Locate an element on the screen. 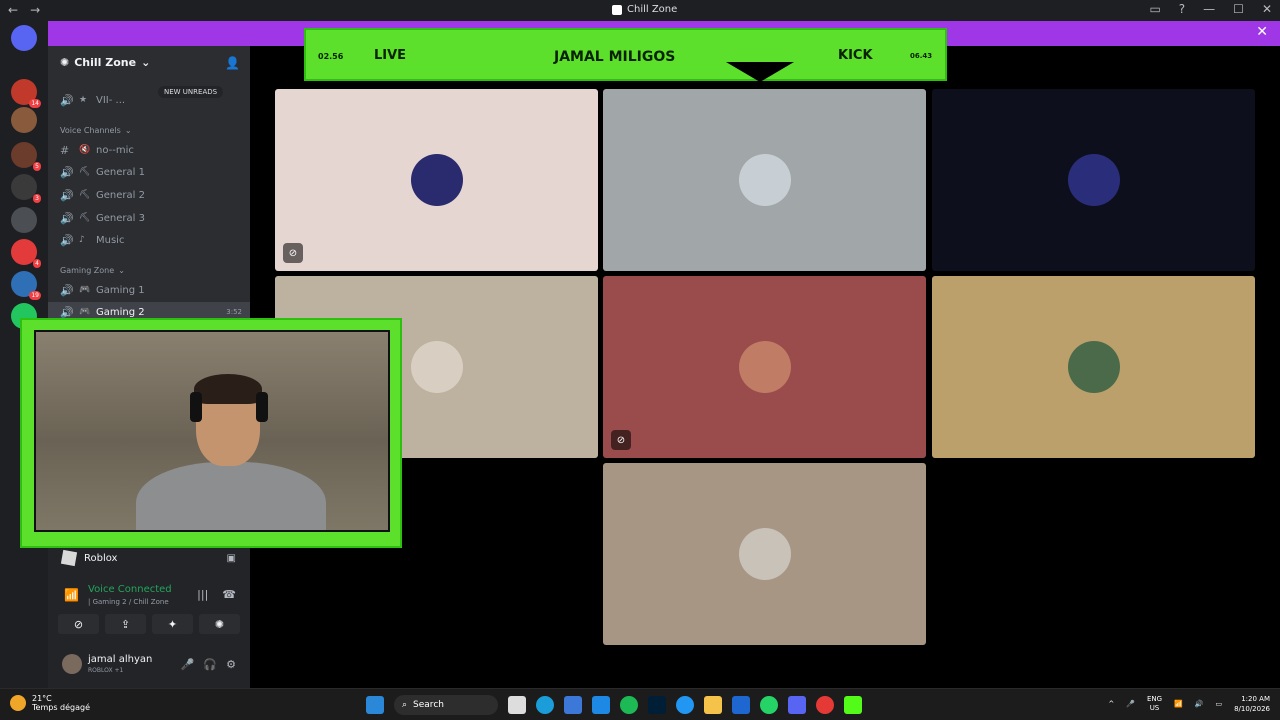 This screenshot has width=1280, height=720. camera-off-button: ⊘ is located at coordinates (78, 624).